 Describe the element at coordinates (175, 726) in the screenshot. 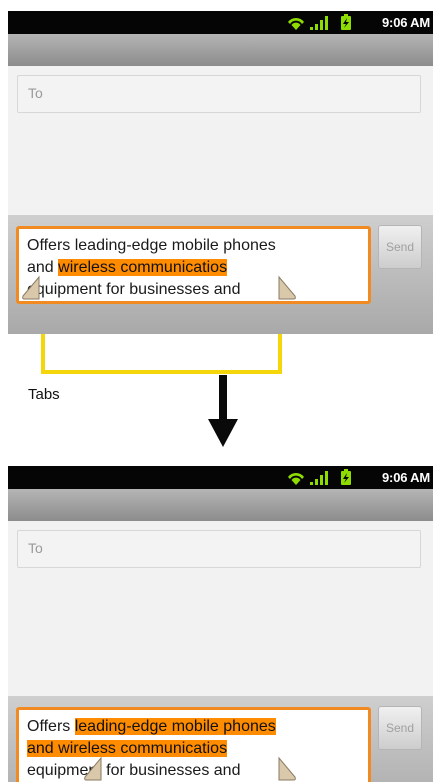

I see `selected-text: leading-edge mobile phones` at that location.